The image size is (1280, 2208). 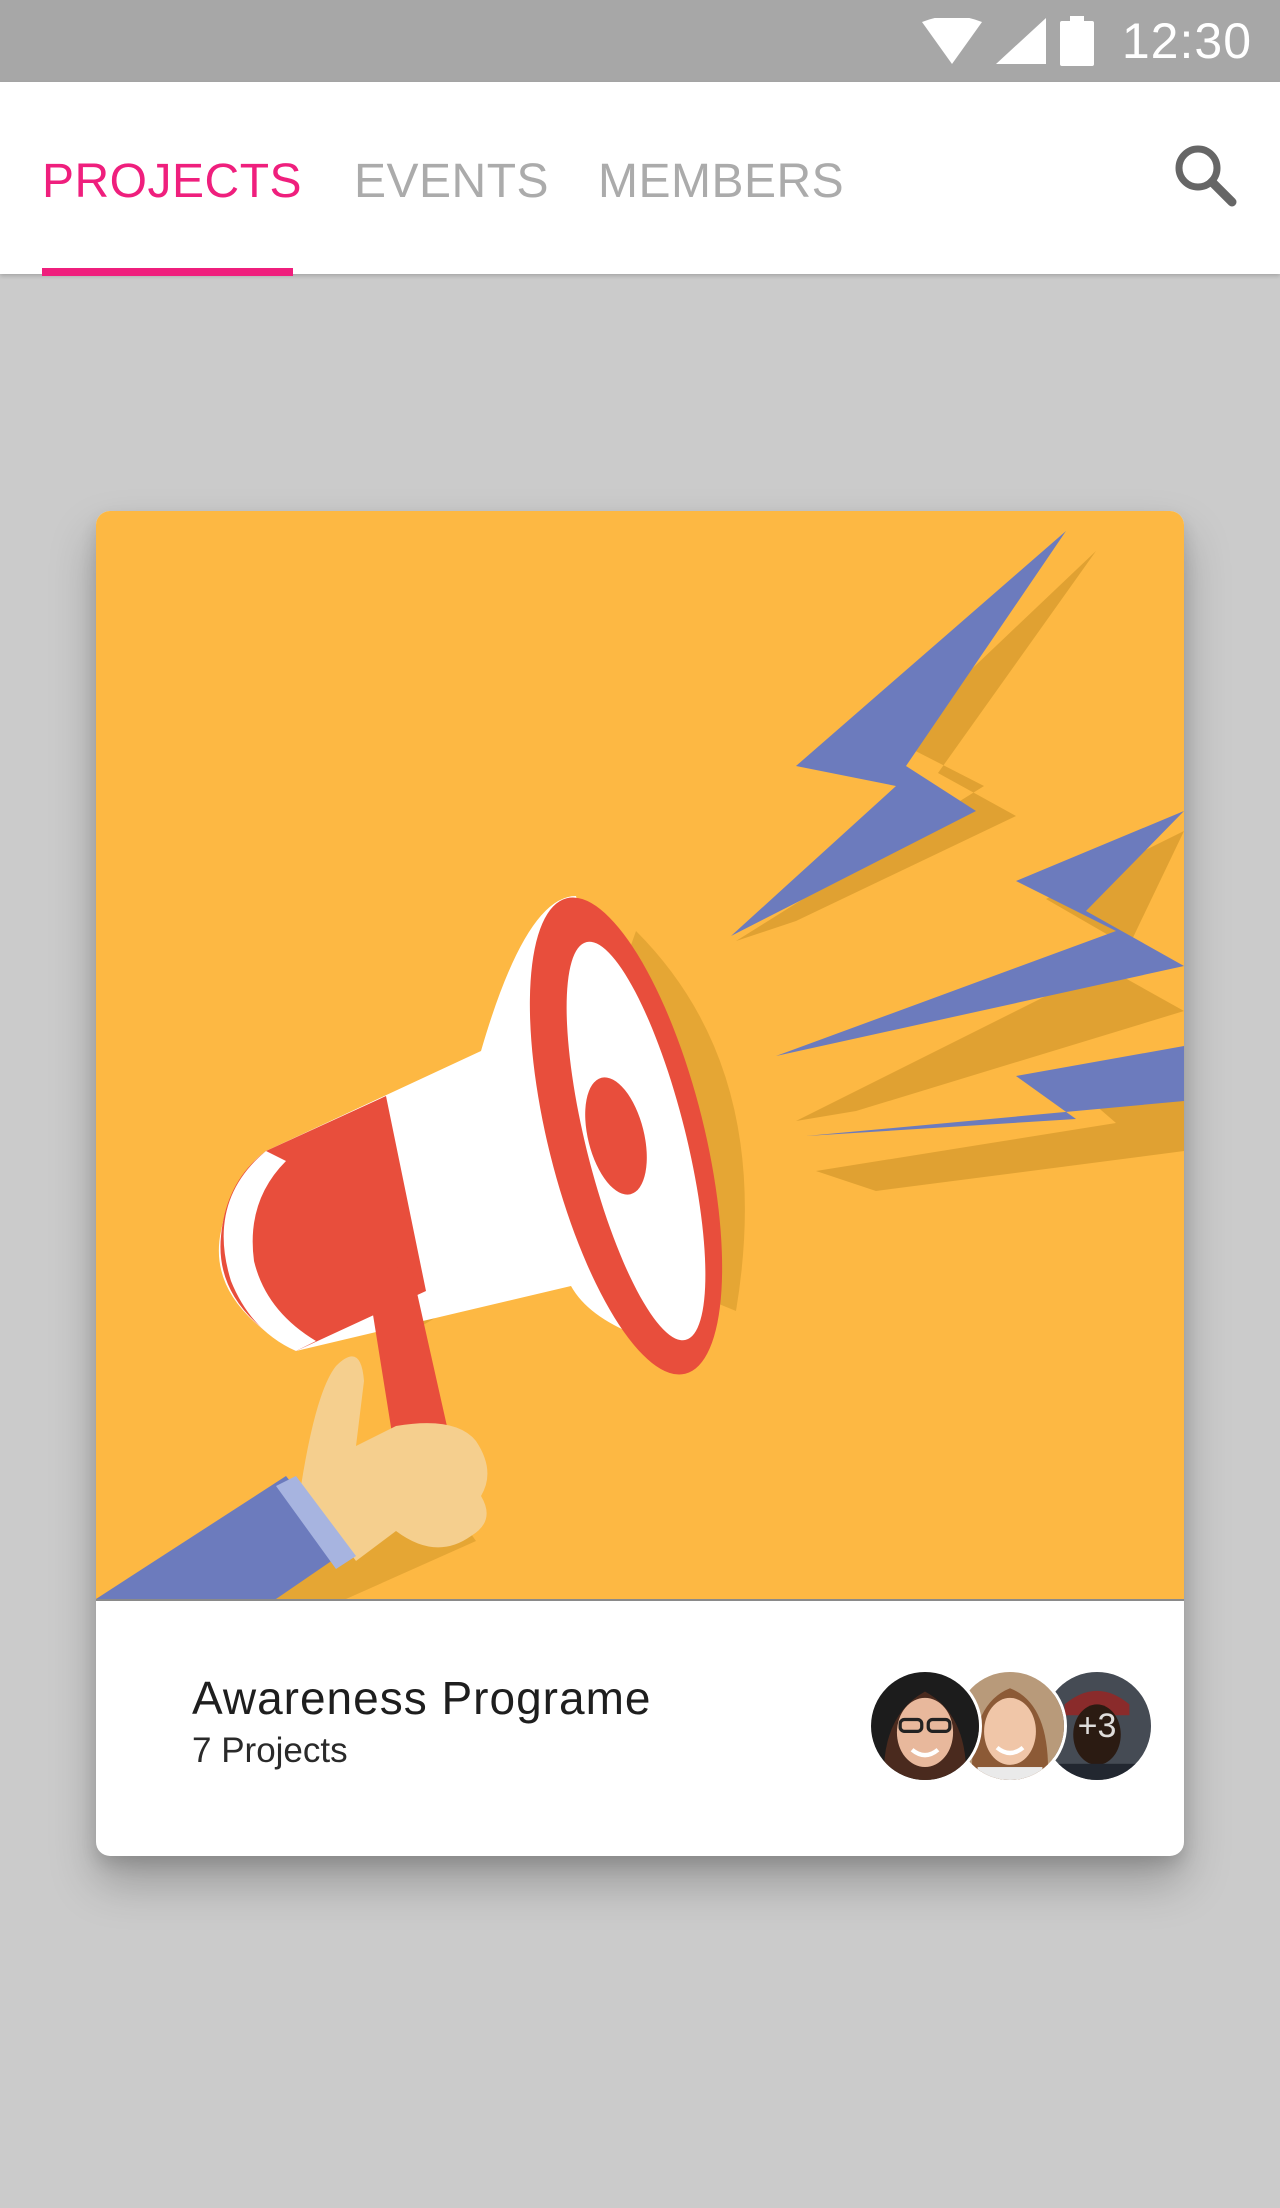 I want to click on tab-members: MEMBERS, so click(x=721, y=181).